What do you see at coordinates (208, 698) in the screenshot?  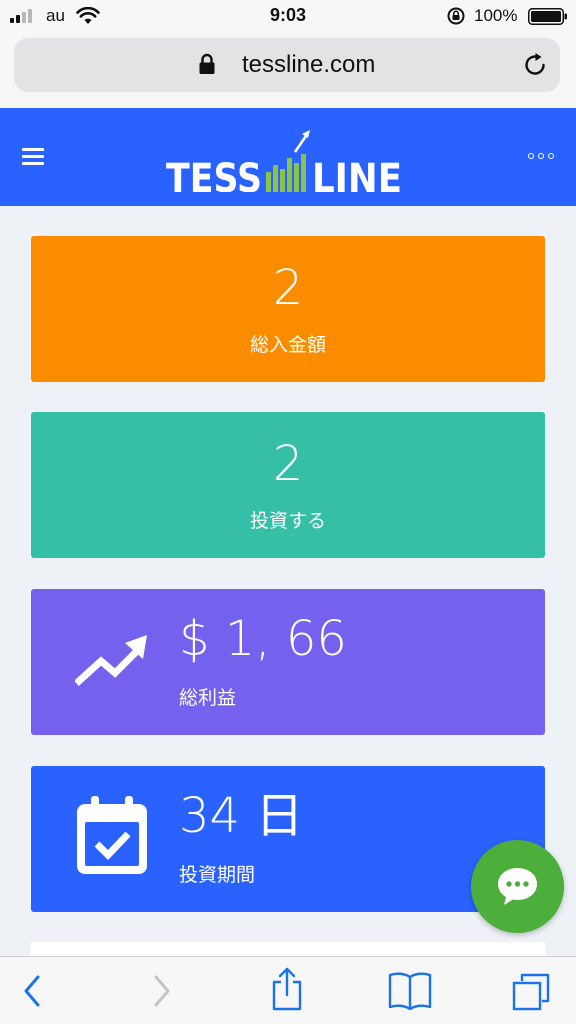 I see `total-profit-label: 総利益` at bounding box center [208, 698].